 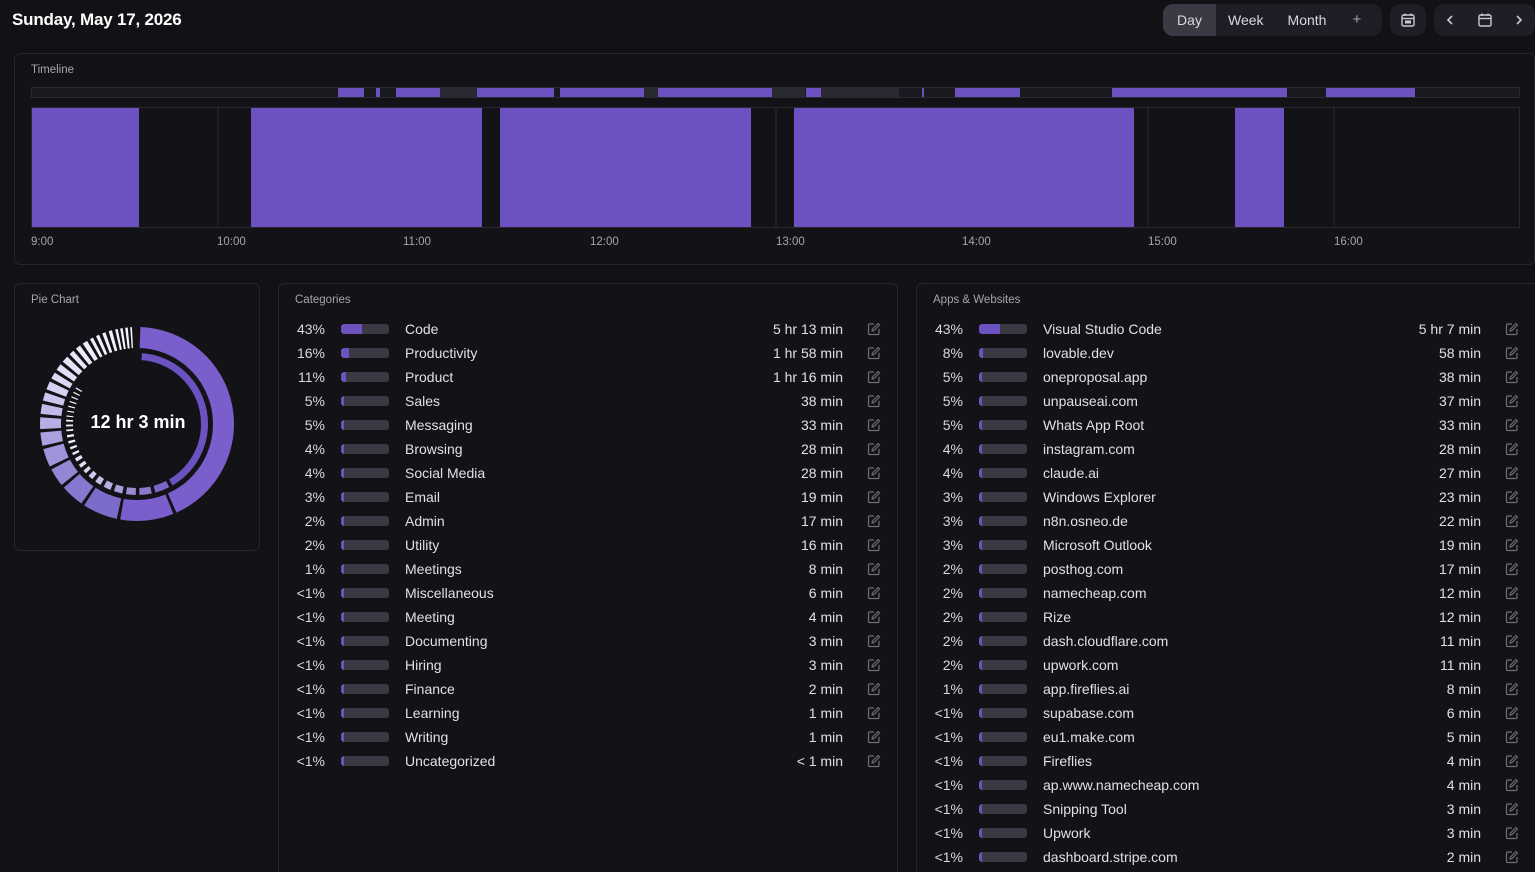 I want to click on app-row: 3% Microsoft Outlook 19 min, so click(x=1226, y=545).